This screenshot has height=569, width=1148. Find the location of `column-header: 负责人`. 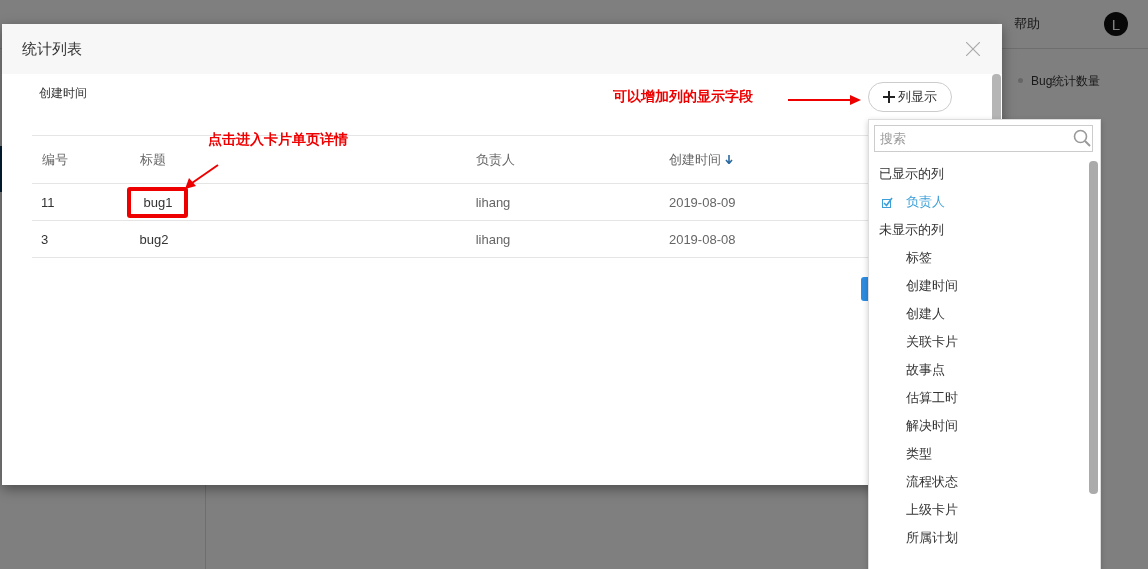

column-header: 负责人 is located at coordinates (495, 159).